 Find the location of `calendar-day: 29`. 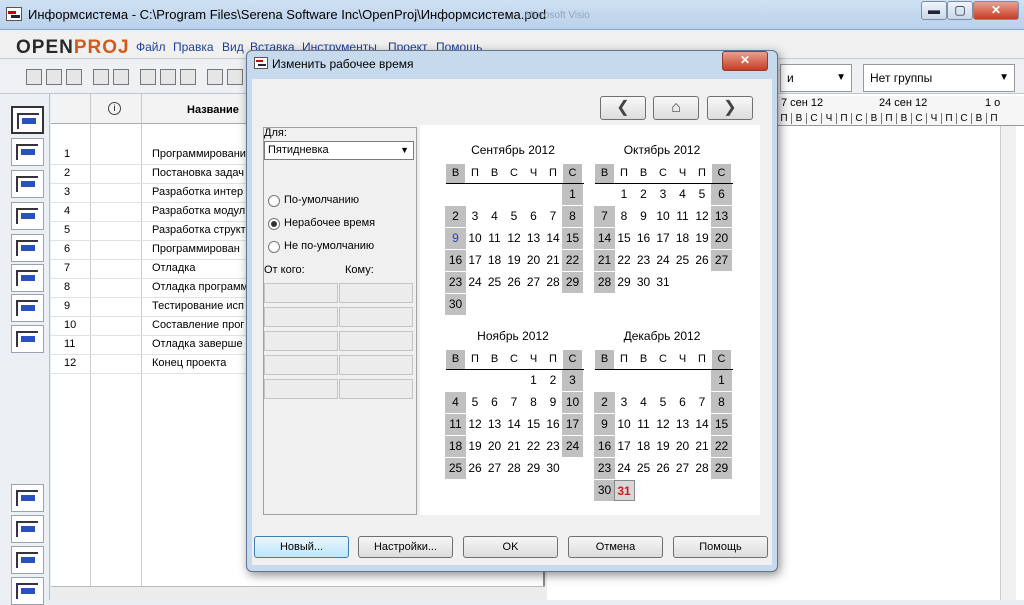

calendar-day: 29 is located at coordinates (624, 282).